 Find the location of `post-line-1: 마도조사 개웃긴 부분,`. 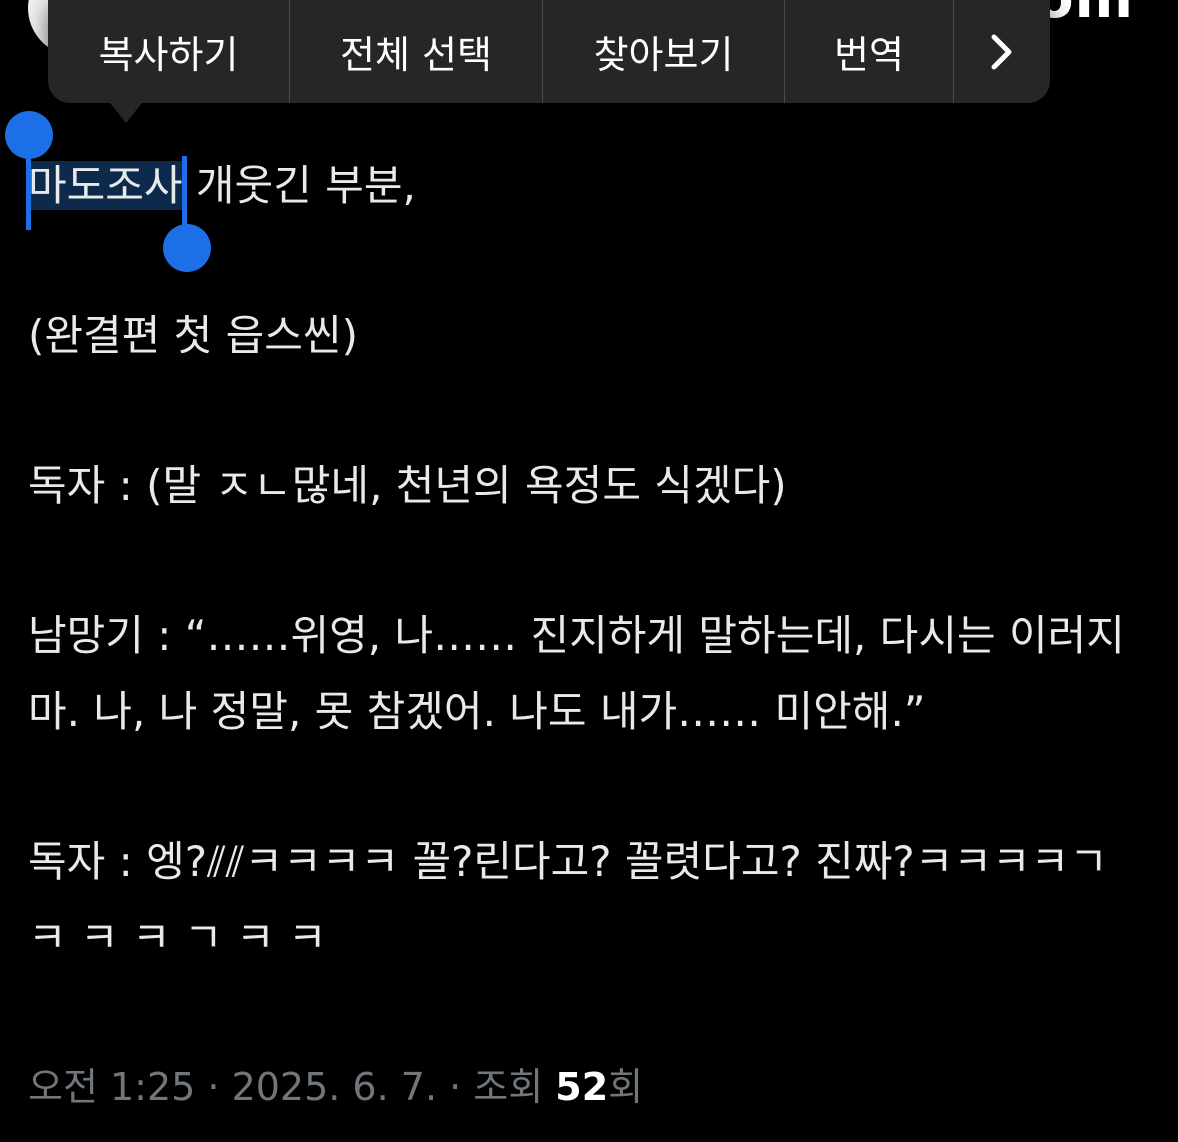

post-line-1: 마도조사 개웃긴 부분, is located at coordinates (576, 191).